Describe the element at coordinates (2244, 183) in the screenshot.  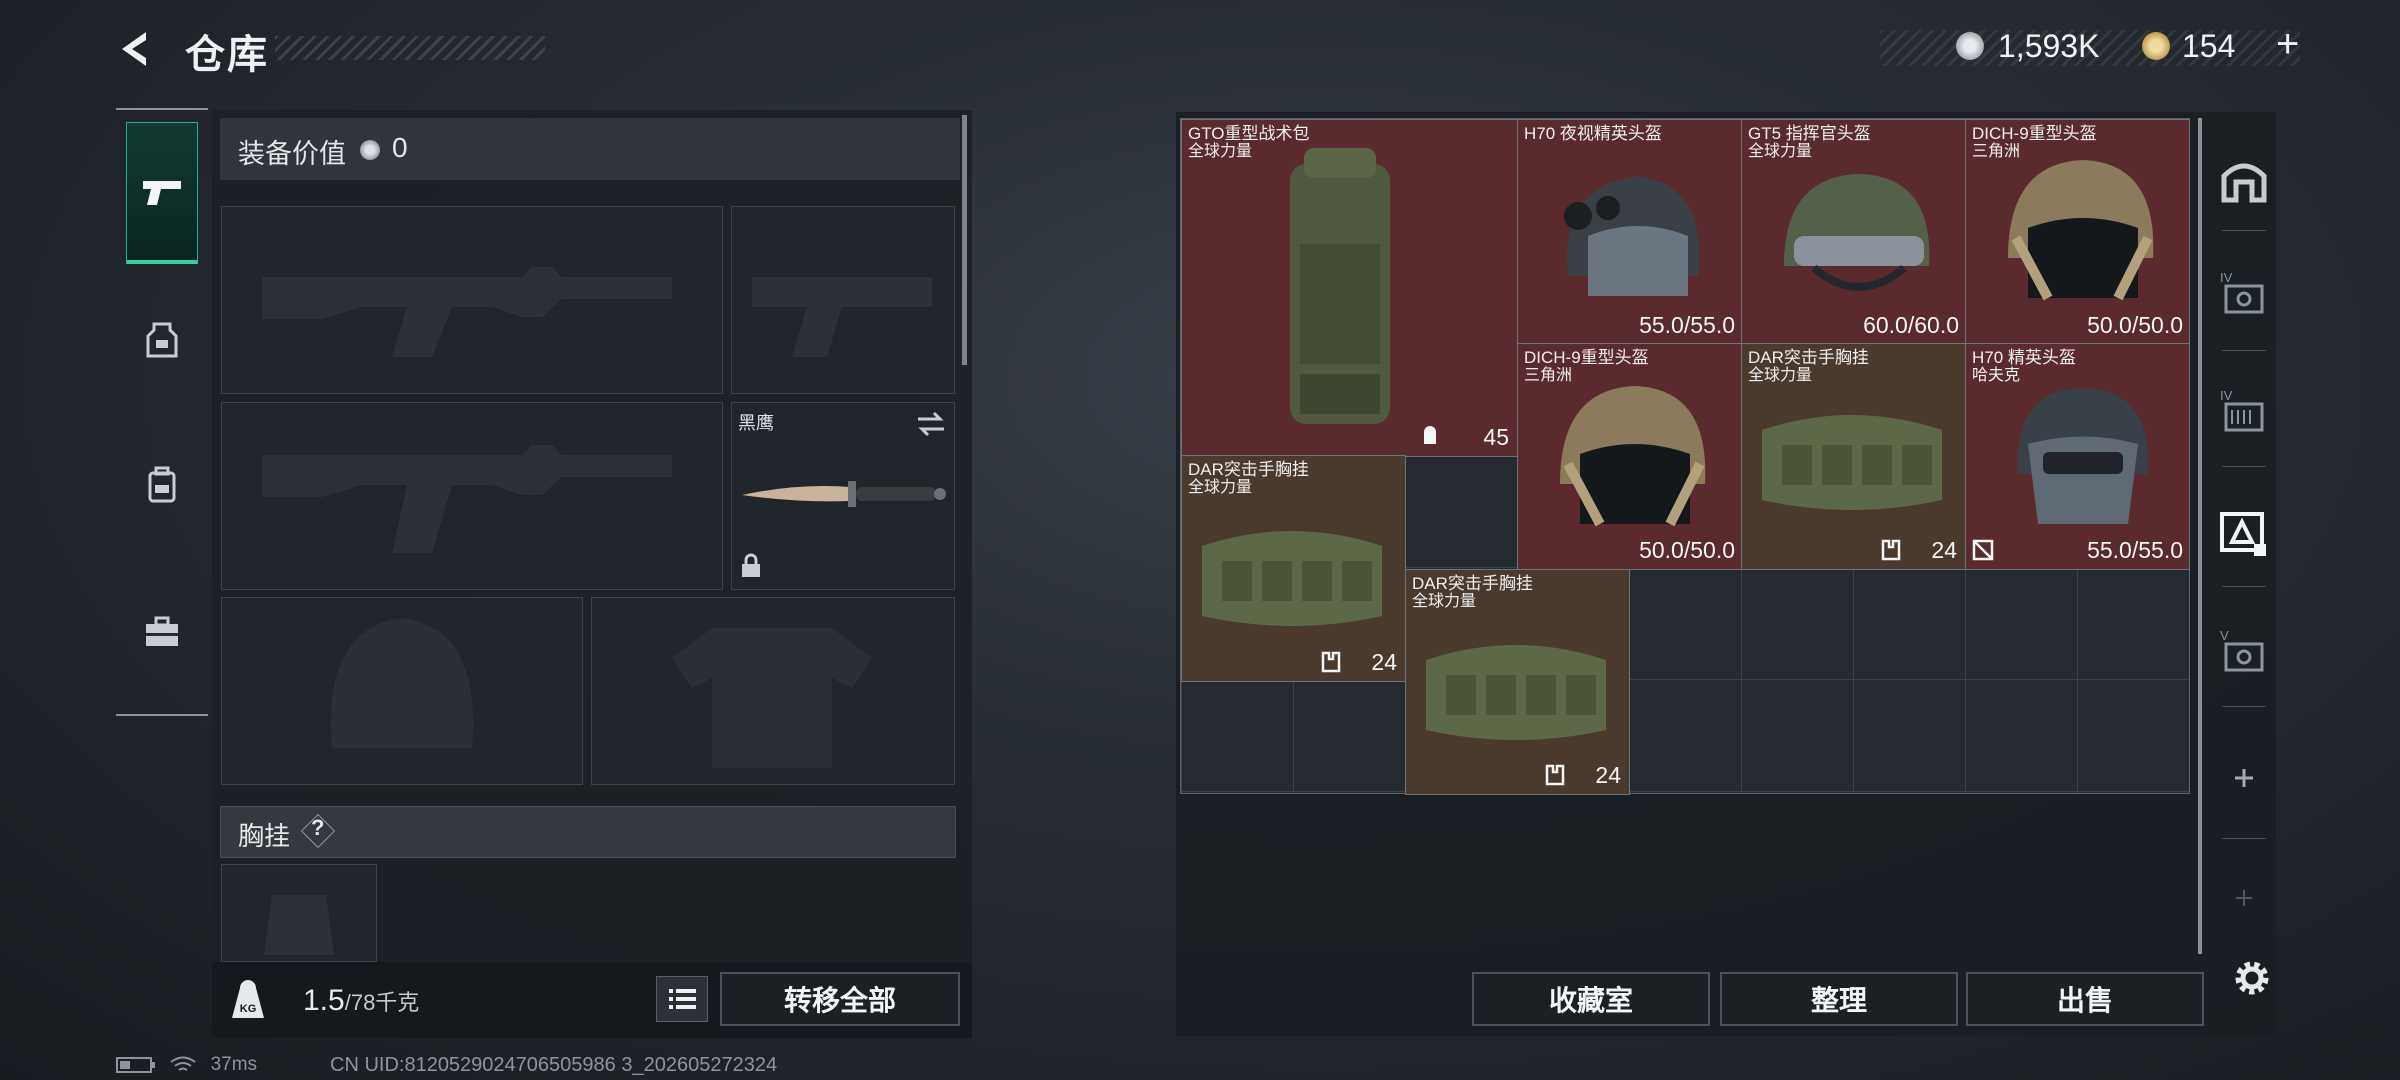
I see `safehouse-icon` at that location.